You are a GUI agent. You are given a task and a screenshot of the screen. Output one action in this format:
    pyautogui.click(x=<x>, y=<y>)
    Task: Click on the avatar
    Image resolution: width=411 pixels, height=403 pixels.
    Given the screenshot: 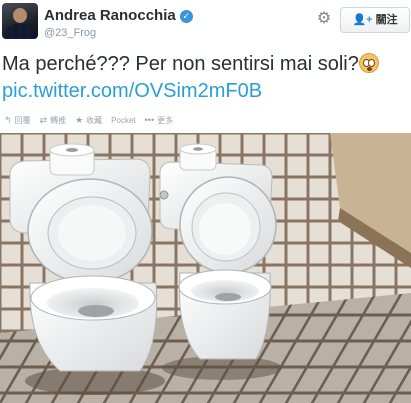 What is the action you would take?
    pyautogui.click(x=20, y=21)
    